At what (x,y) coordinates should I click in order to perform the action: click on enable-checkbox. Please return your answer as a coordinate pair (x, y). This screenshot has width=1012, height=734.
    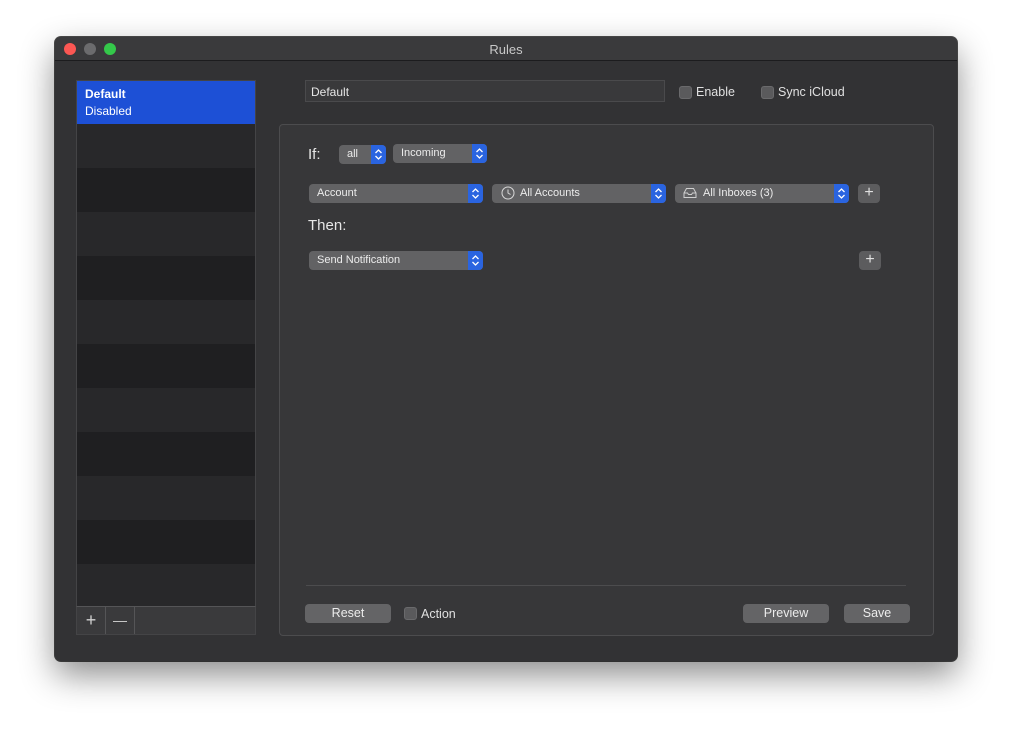
    Looking at the image, I should click on (685, 92).